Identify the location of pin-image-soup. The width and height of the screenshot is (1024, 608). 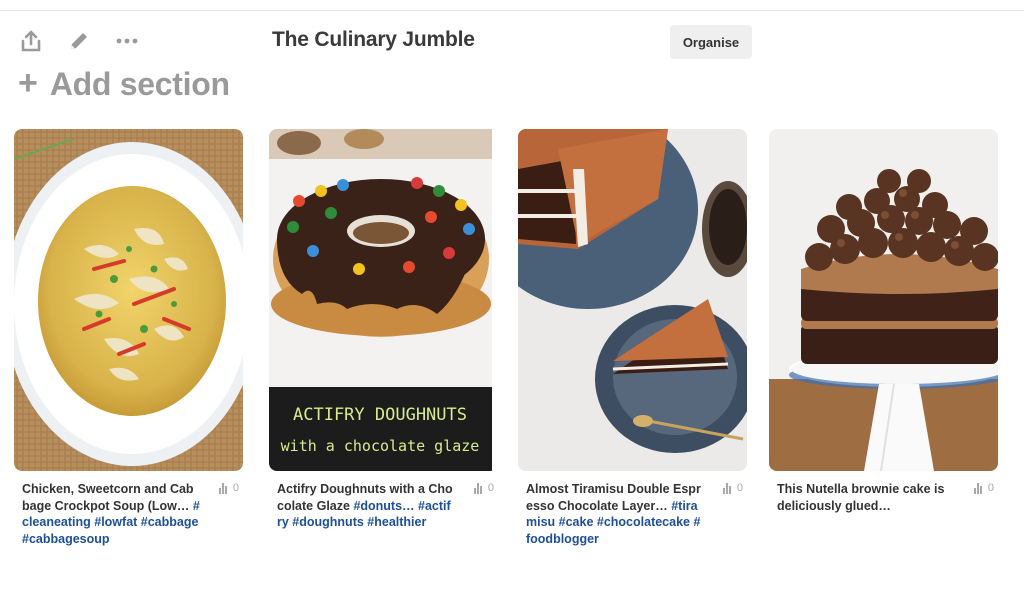
(128, 300).